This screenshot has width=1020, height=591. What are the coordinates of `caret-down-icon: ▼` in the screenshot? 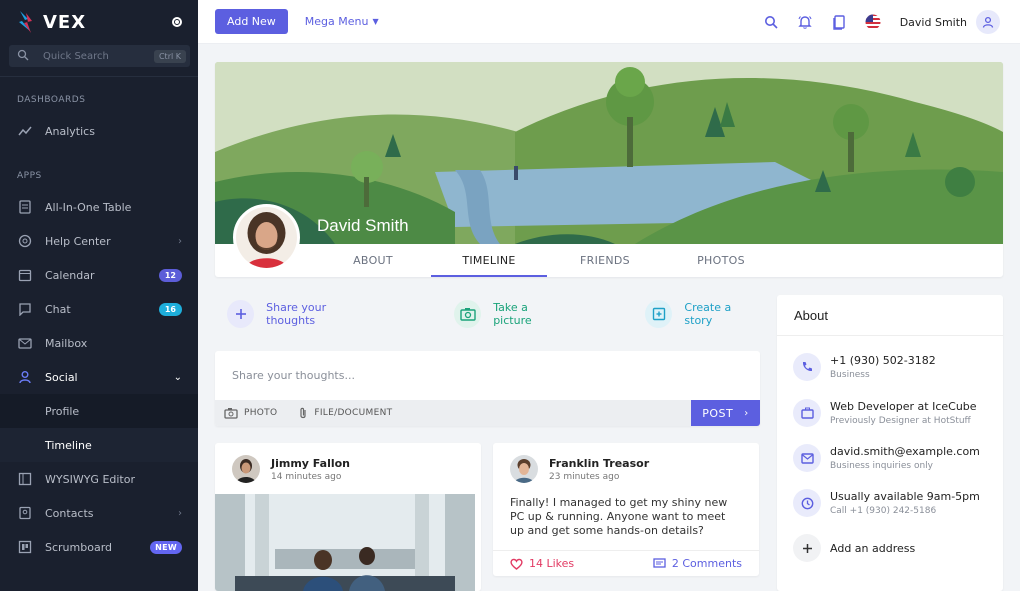 It's located at (375, 21).